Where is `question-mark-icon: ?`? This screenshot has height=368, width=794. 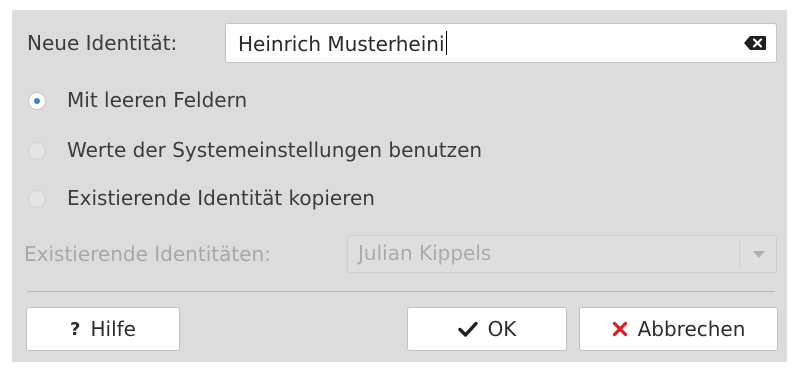
question-mark-icon: ? is located at coordinates (75, 329).